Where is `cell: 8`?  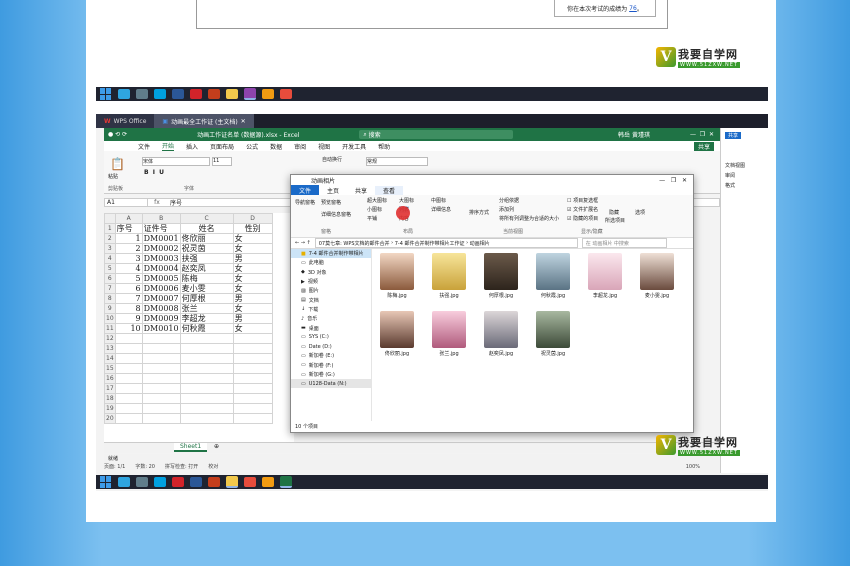 cell: 8 is located at coordinates (128, 308).